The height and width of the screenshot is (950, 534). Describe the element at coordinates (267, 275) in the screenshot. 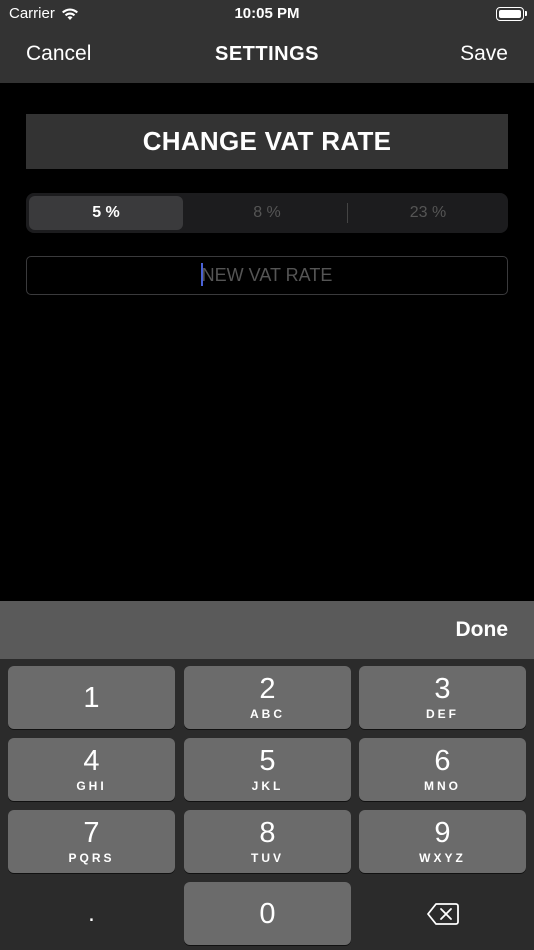

I see `new-vat-rate-input` at that location.